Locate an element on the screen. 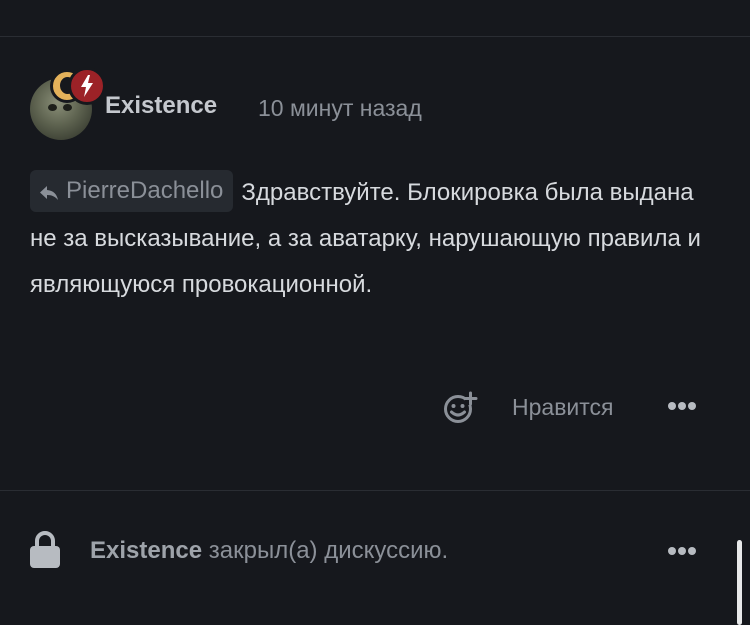  add-reaction-button is located at coordinates (460, 408).